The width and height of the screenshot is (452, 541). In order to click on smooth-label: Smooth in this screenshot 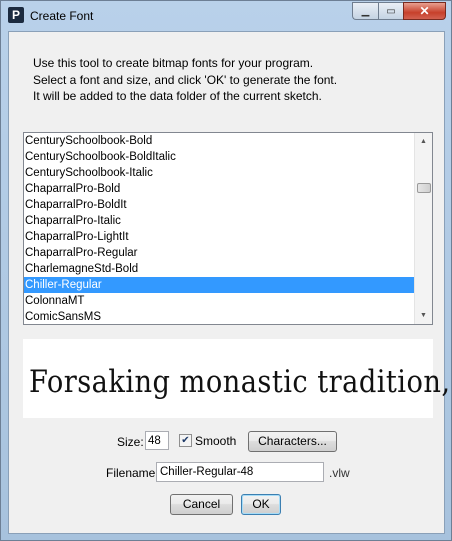, I will do `click(215, 441)`.